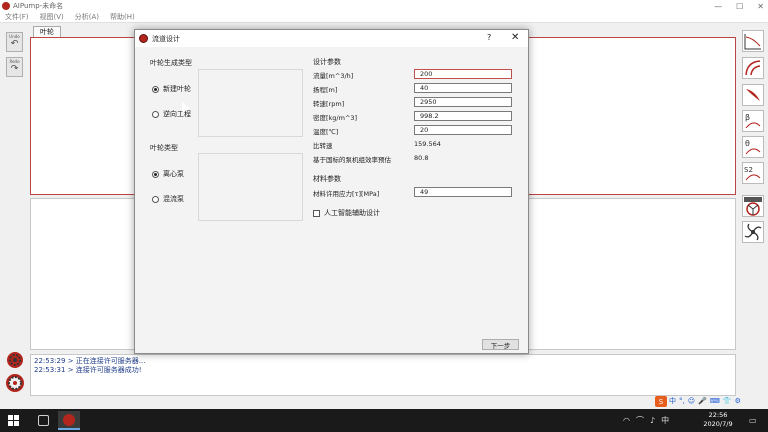 The height and width of the screenshot is (432, 768). What do you see at coordinates (753, 68) in the screenshot?
I see `meridional-button` at bounding box center [753, 68].